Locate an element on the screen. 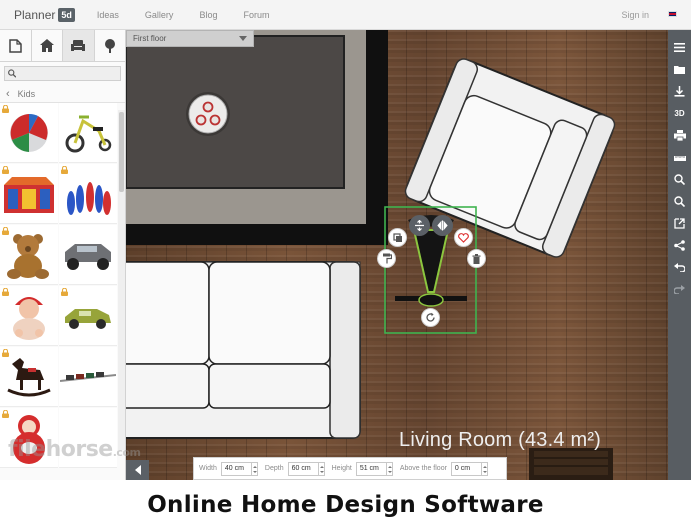 The height and width of the screenshot is (528, 691). menu-button is located at coordinates (679, 47).